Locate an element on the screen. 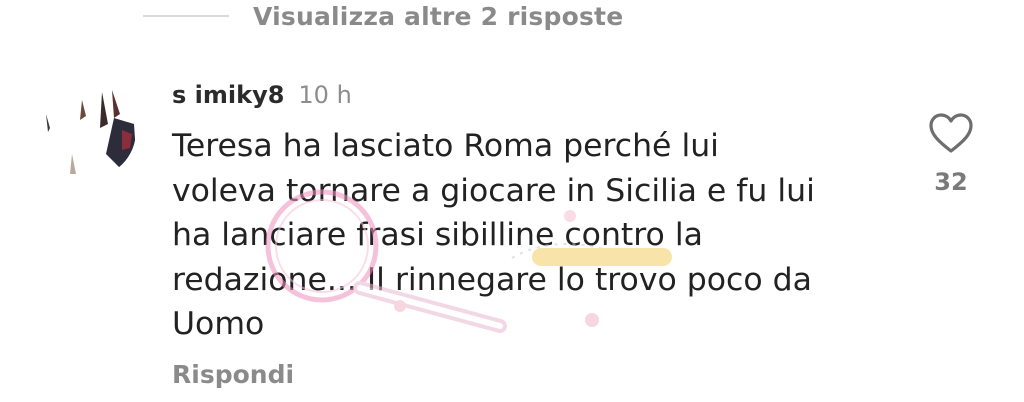 The width and height of the screenshot is (1024, 402). view-more-replies: Visualizza altre 2 risposte is located at coordinates (383, 16).